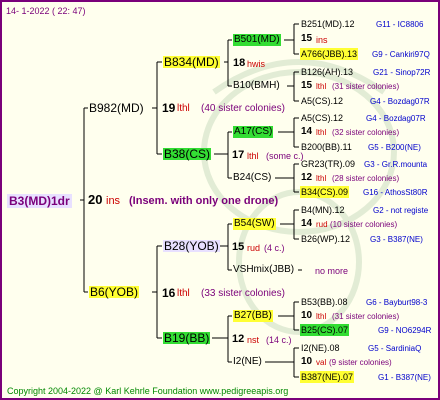  I want to click on gen4-2-label: A766(JBB).13, so click(329, 54).